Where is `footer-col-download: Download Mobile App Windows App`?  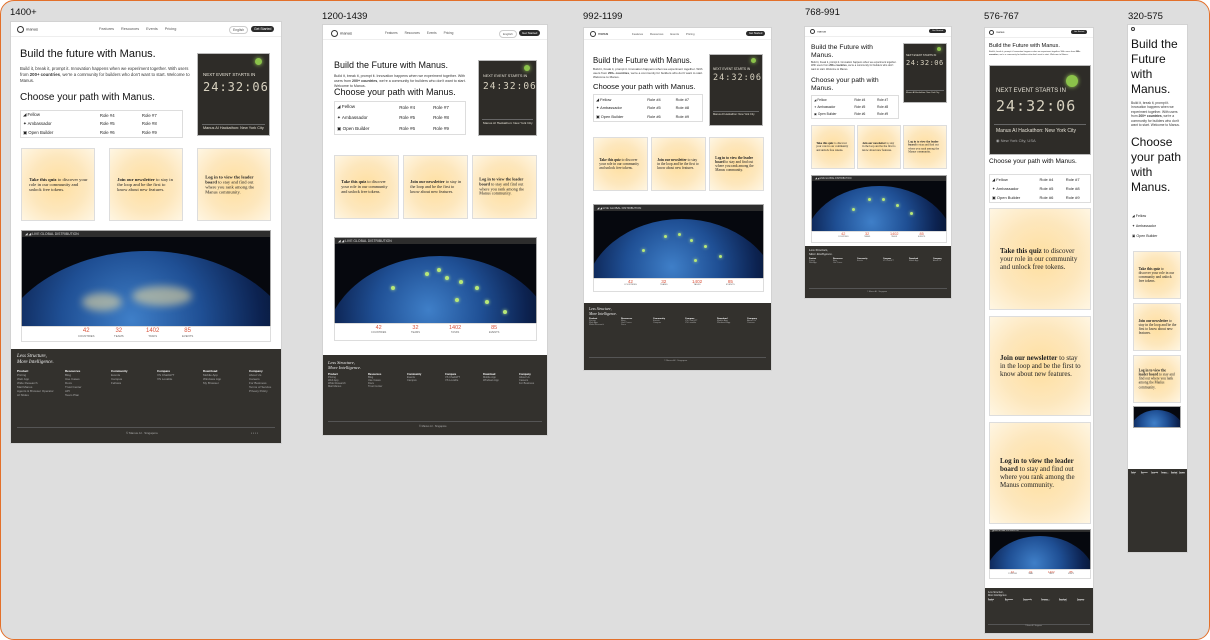
footer-col-download: Download Mobile App Windows App is located at coordinates (724, 321).